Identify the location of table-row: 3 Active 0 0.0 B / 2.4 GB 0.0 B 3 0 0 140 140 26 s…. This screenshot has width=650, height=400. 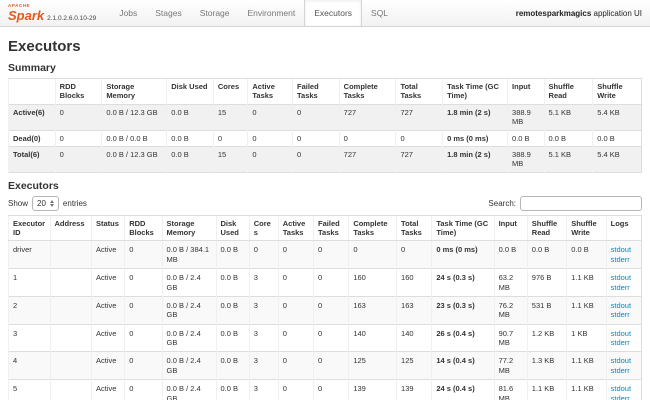
(325, 337).